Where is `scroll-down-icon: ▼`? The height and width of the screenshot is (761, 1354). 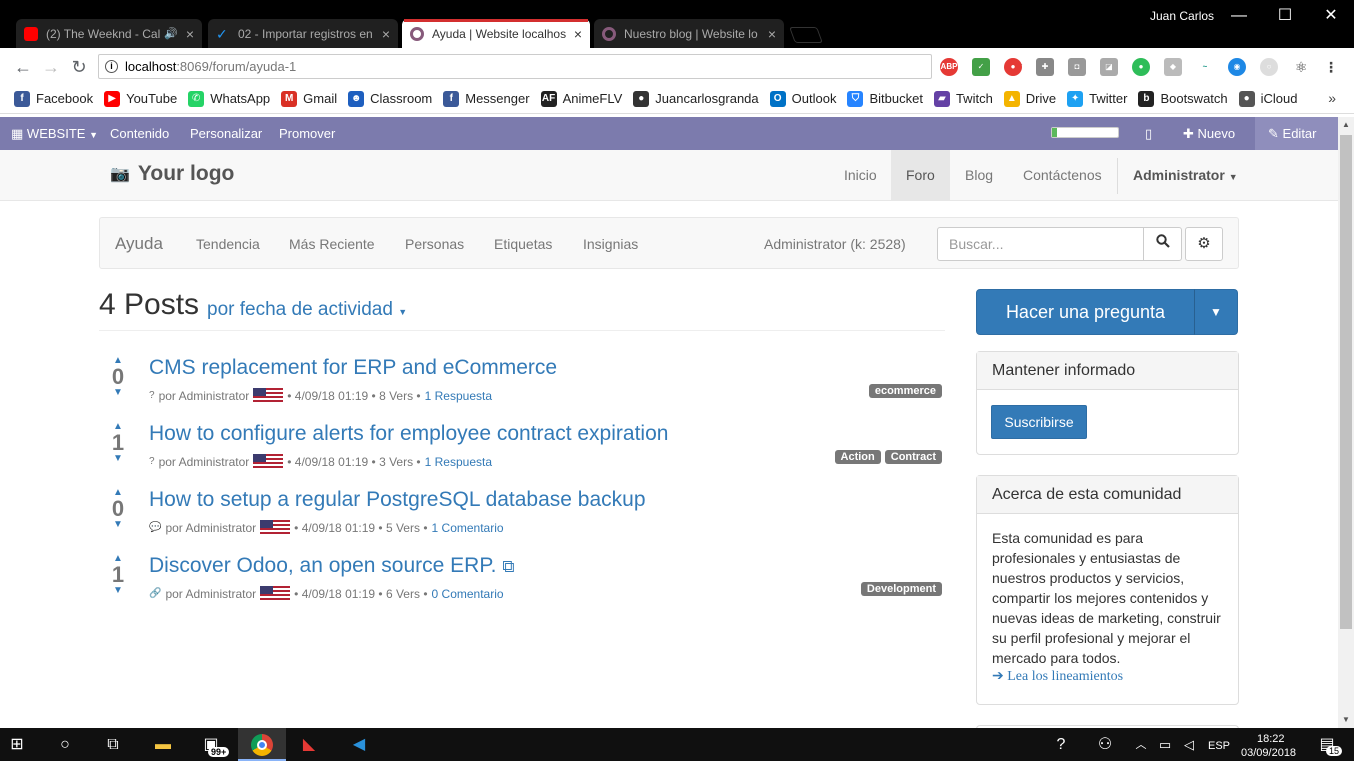 scroll-down-icon: ▼ is located at coordinates (1346, 720).